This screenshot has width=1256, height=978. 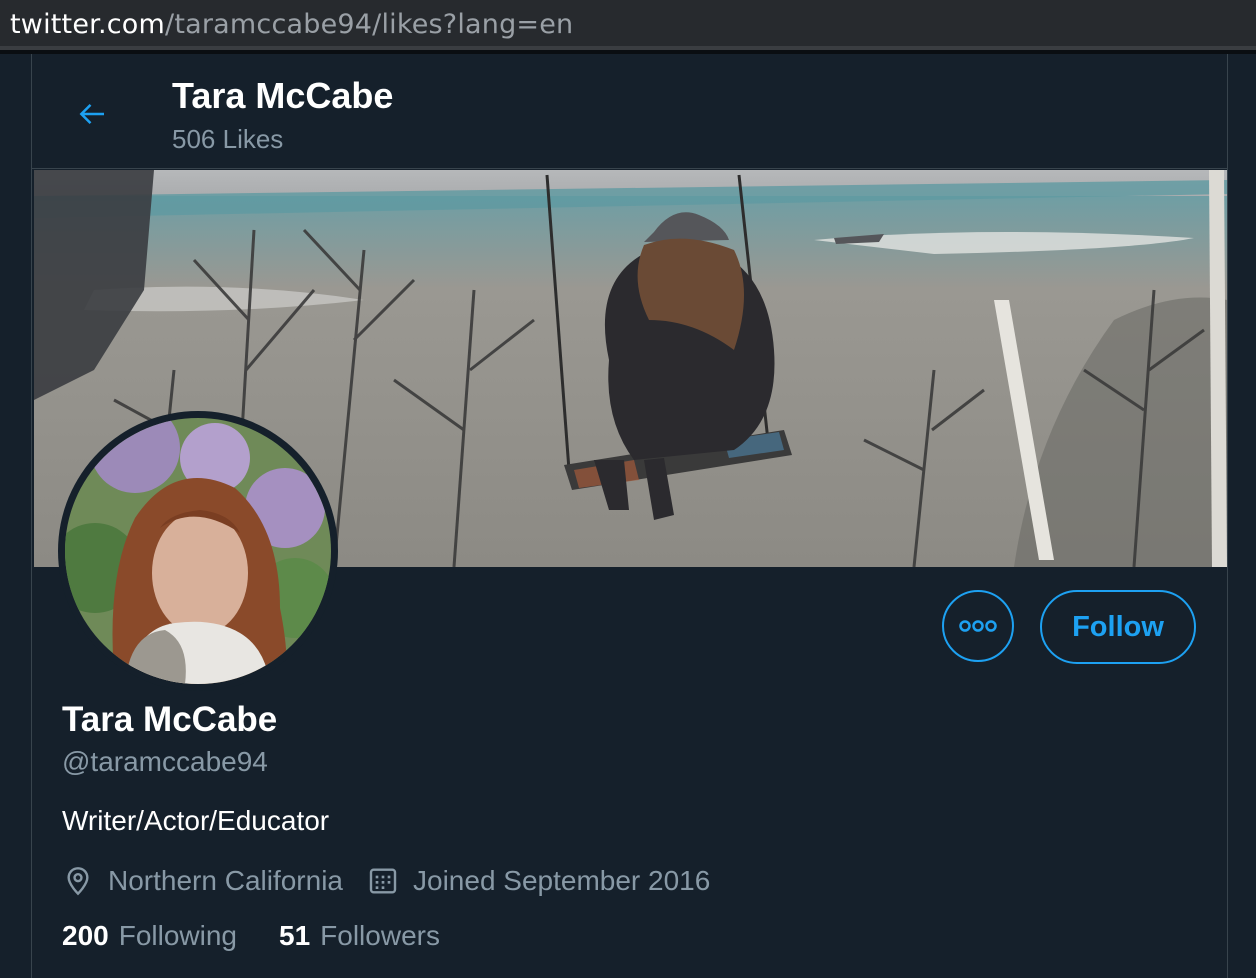 I want to click on profile-stats: 200 Following 51 Followers, so click(x=251, y=936).